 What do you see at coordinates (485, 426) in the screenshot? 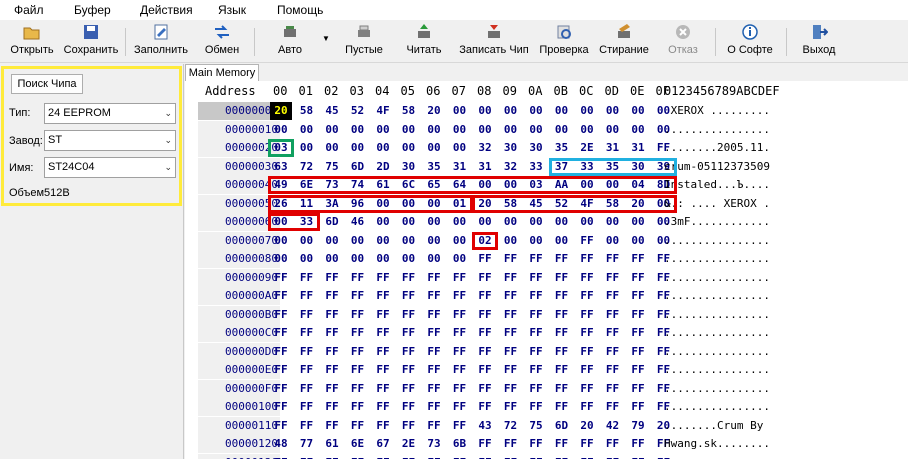
I see `hex-byte-cell: 43` at bounding box center [485, 426].